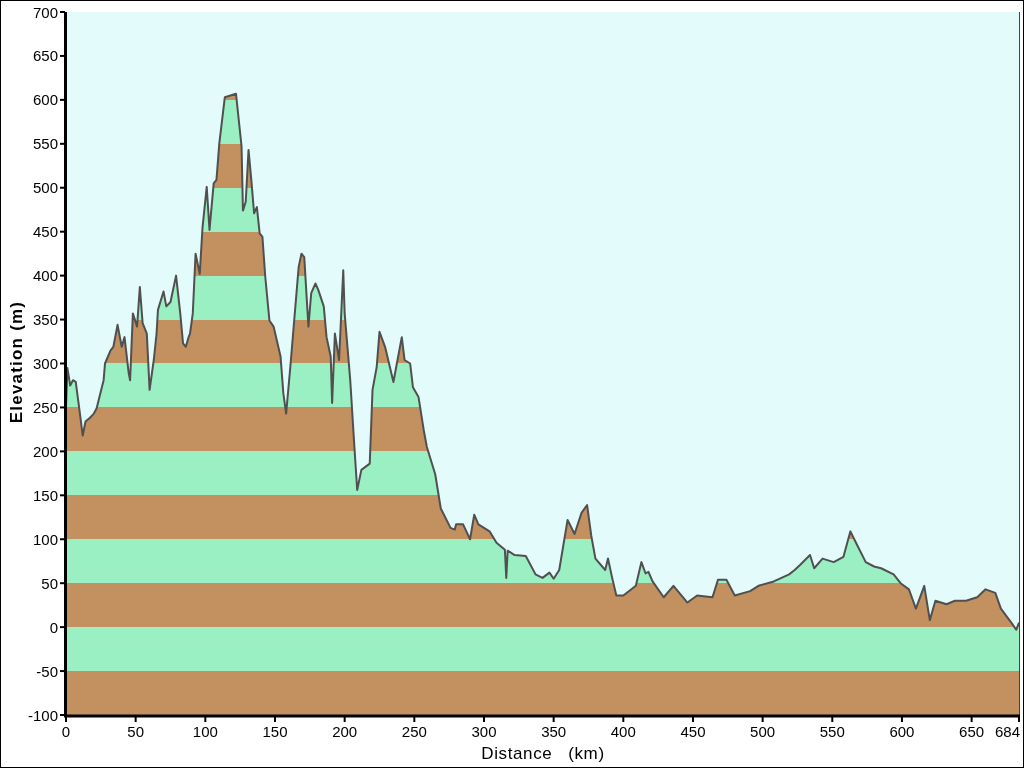 This screenshot has width=1024, height=768. Describe the element at coordinates (543, 753) in the screenshot. I see `x-axis-title: Distance (km)` at that location.